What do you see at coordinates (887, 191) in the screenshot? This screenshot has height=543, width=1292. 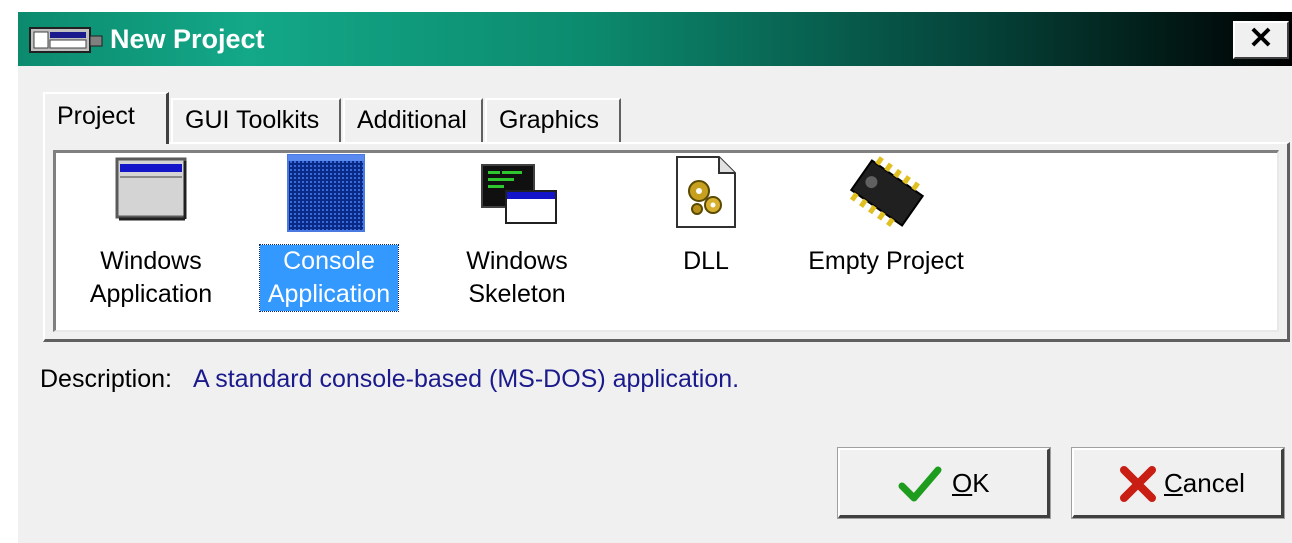 I see `chip-icon` at bounding box center [887, 191].